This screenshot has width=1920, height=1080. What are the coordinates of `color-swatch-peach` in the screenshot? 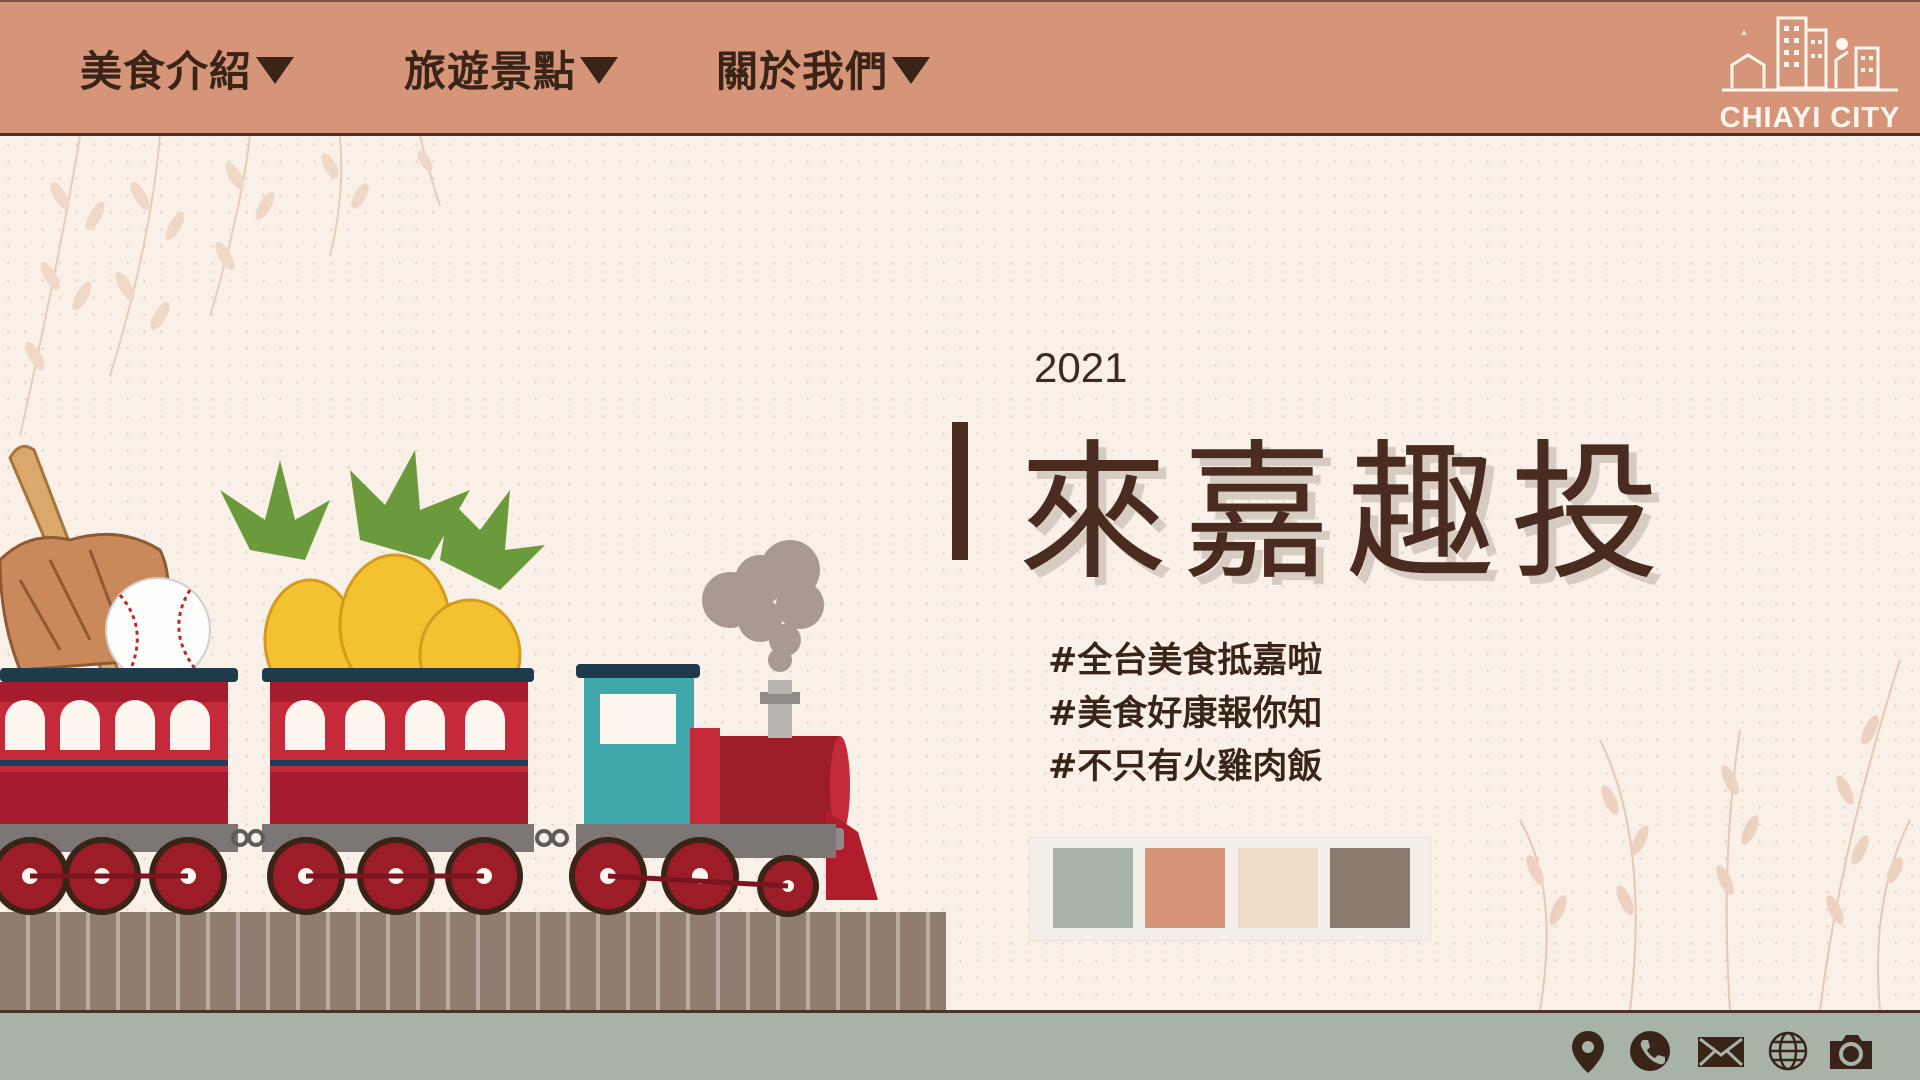 It's located at (1278, 888).